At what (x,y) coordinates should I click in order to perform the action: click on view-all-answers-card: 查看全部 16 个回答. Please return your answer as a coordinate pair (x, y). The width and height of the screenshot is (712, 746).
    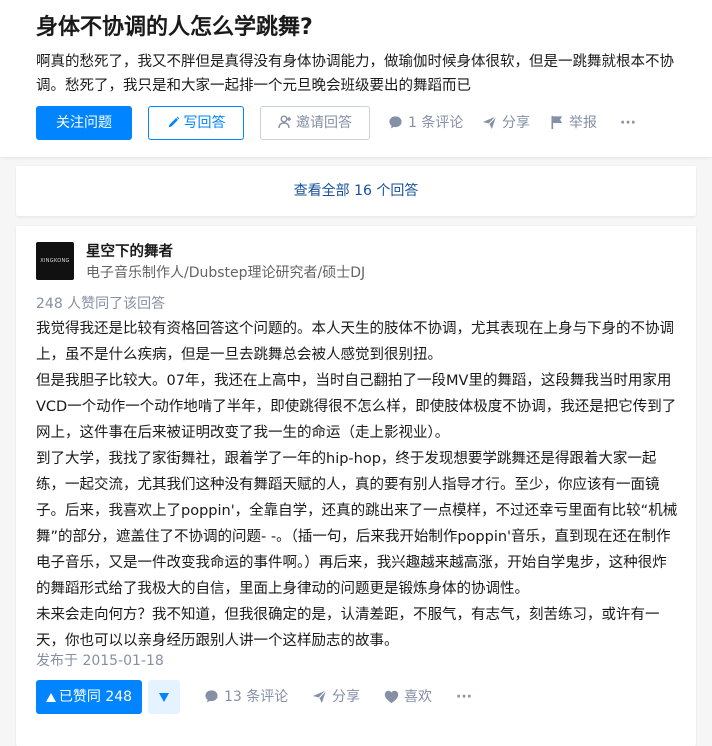
    Looking at the image, I should click on (356, 191).